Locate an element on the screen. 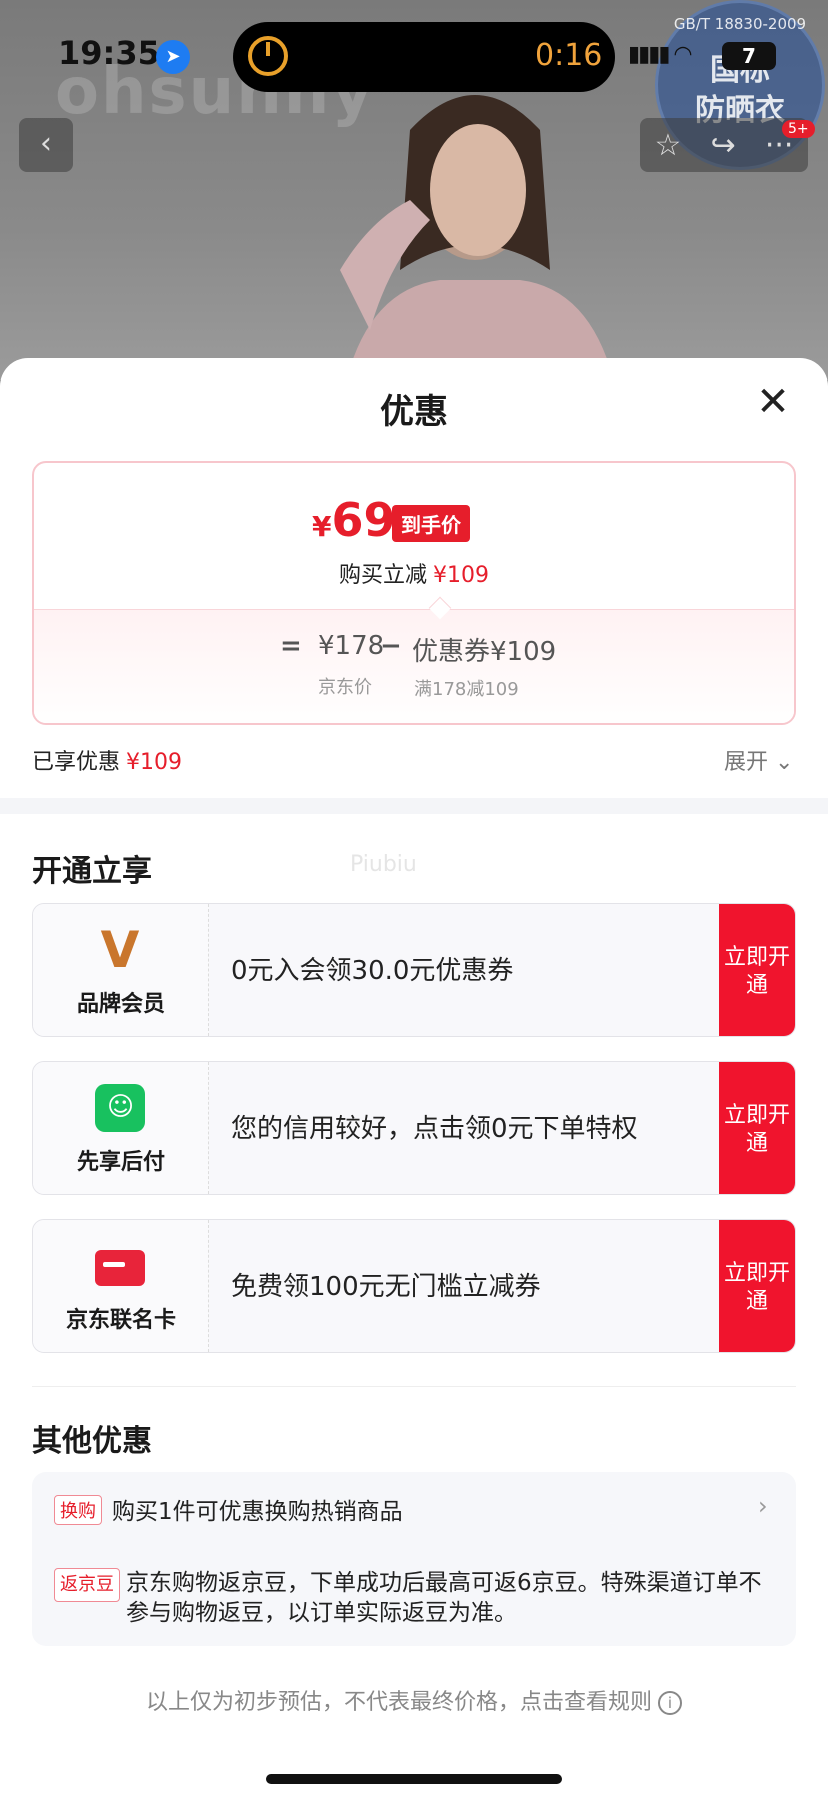 The height and width of the screenshot is (1795, 828). jd-beans-tag: 返京豆 is located at coordinates (87, 1585).